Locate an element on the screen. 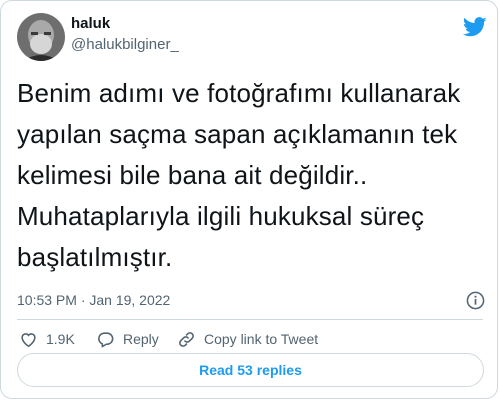 The image size is (500, 401). reply-icon is located at coordinates (106, 339).